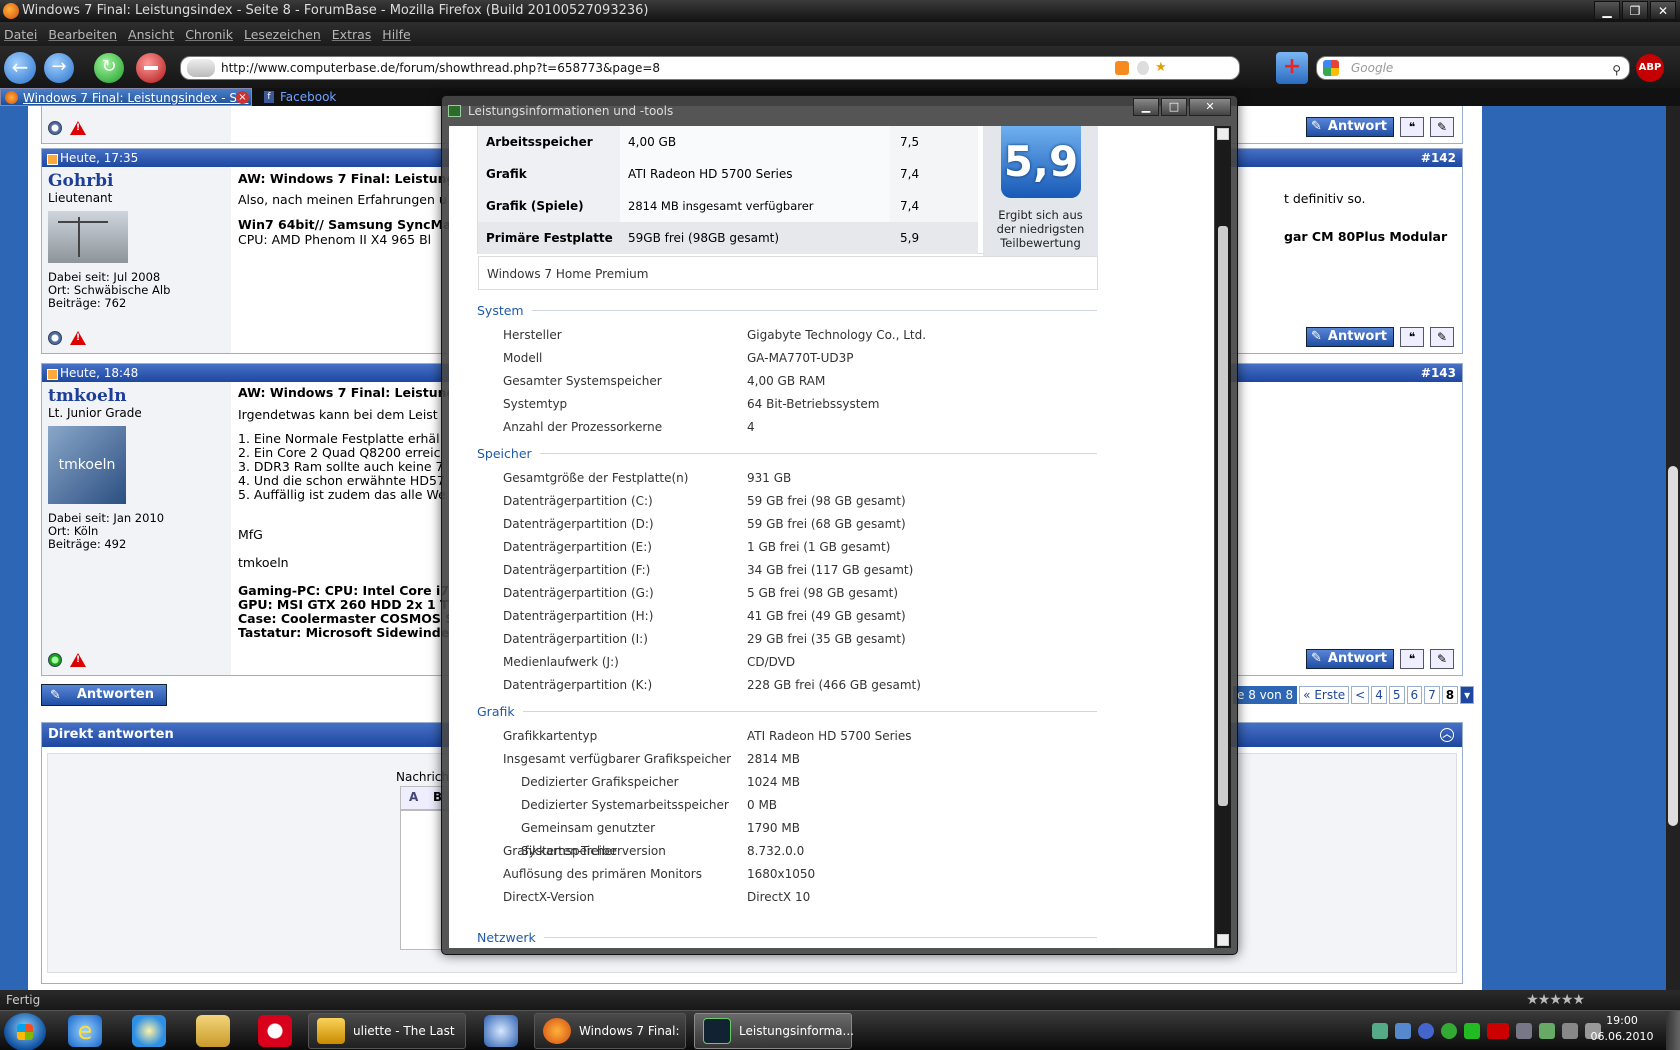 The image size is (1680, 1050). I want to click on file-explorer-icon, so click(213, 1031).